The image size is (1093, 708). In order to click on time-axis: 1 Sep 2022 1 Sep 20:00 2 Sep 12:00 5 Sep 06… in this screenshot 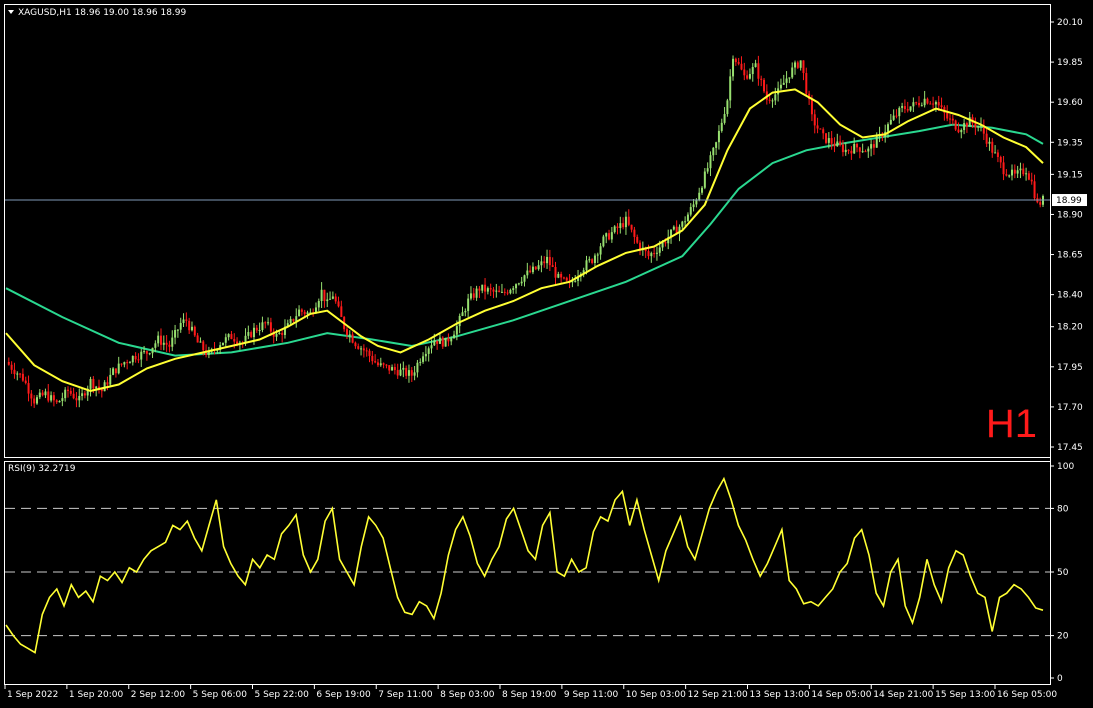, I will do `click(530, 692)`.